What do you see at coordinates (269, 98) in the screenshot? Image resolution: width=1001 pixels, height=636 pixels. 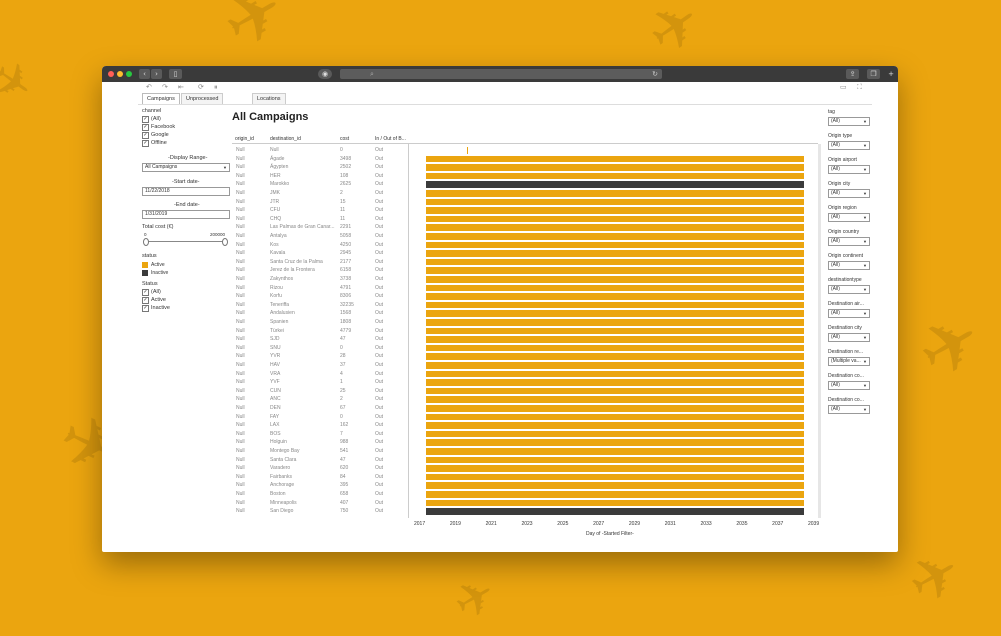 I see `tab-locations: Locations` at bounding box center [269, 98].